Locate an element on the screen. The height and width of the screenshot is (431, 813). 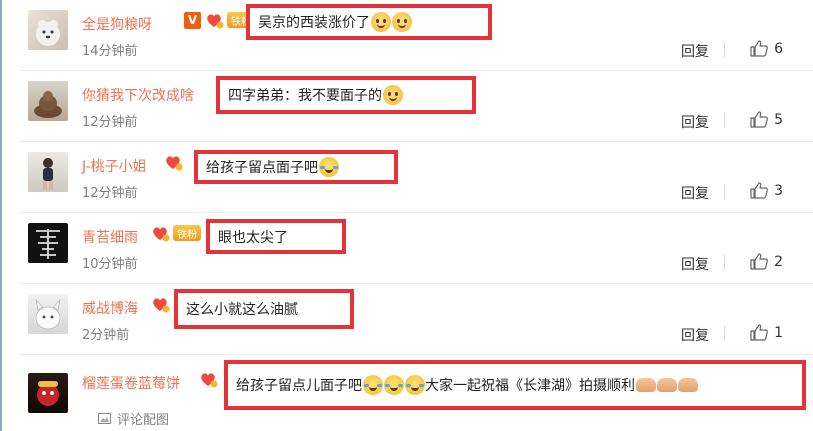
user-badges: 铁粉 is located at coordinates (175, 233).